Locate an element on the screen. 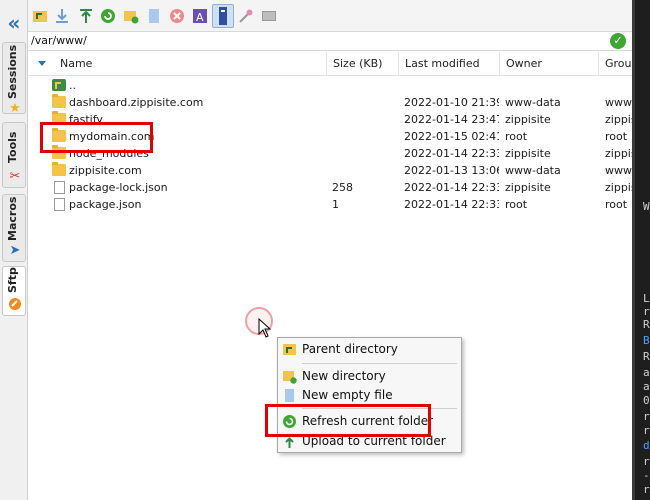 This screenshot has height=500, width=650. file-name: .. is located at coordinates (72, 85).